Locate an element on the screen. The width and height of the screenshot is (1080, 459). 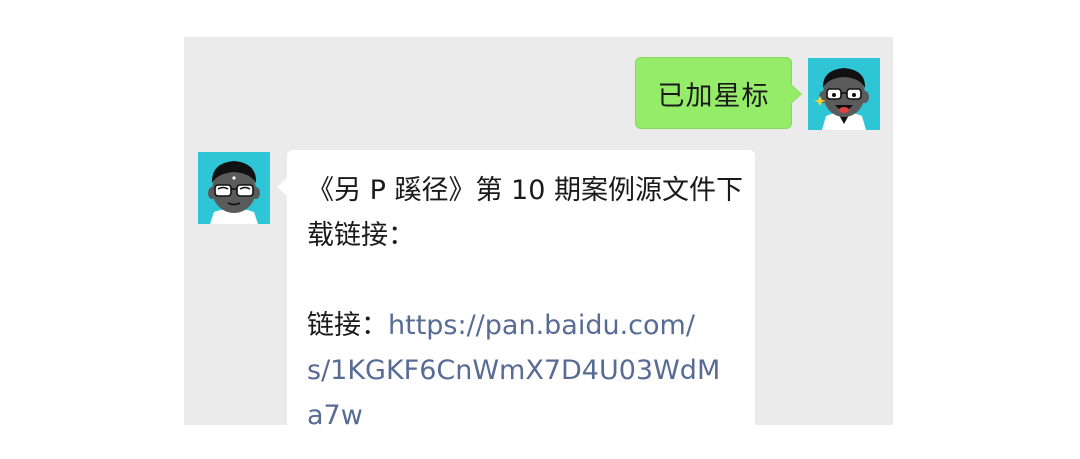
my-message-text: 已加星标 is located at coordinates (713, 96).